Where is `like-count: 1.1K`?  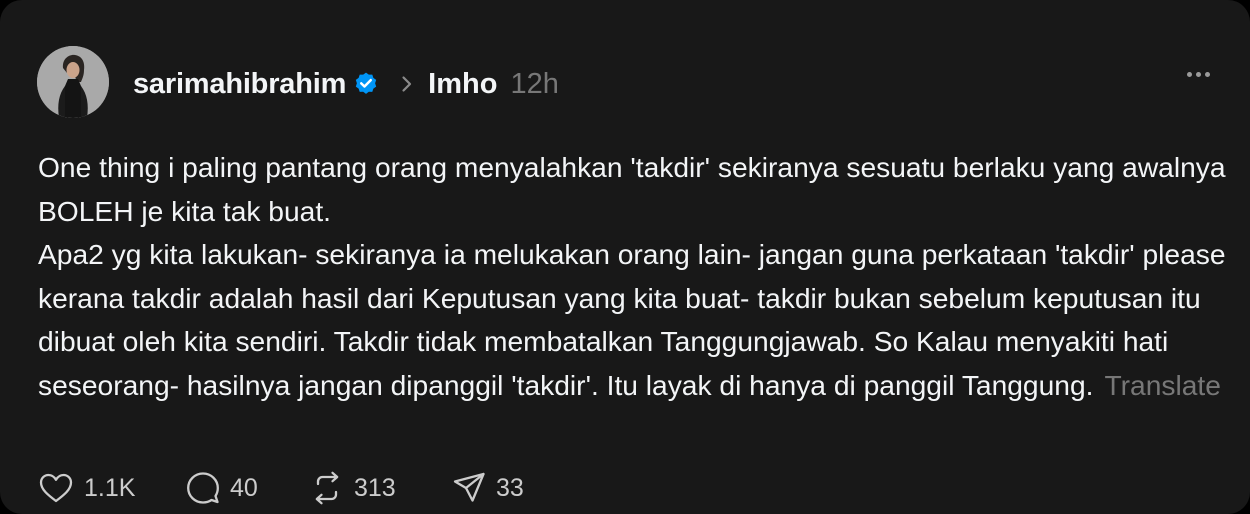 like-count: 1.1K is located at coordinates (110, 487).